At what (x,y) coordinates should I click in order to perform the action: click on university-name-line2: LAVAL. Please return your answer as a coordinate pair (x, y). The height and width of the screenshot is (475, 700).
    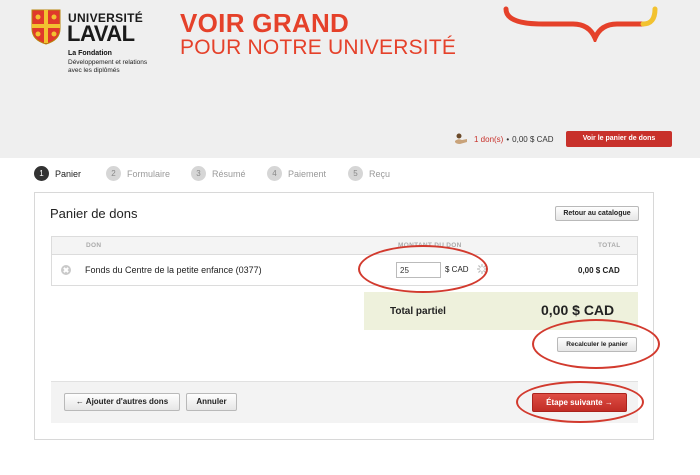
    Looking at the image, I should click on (101, 33).